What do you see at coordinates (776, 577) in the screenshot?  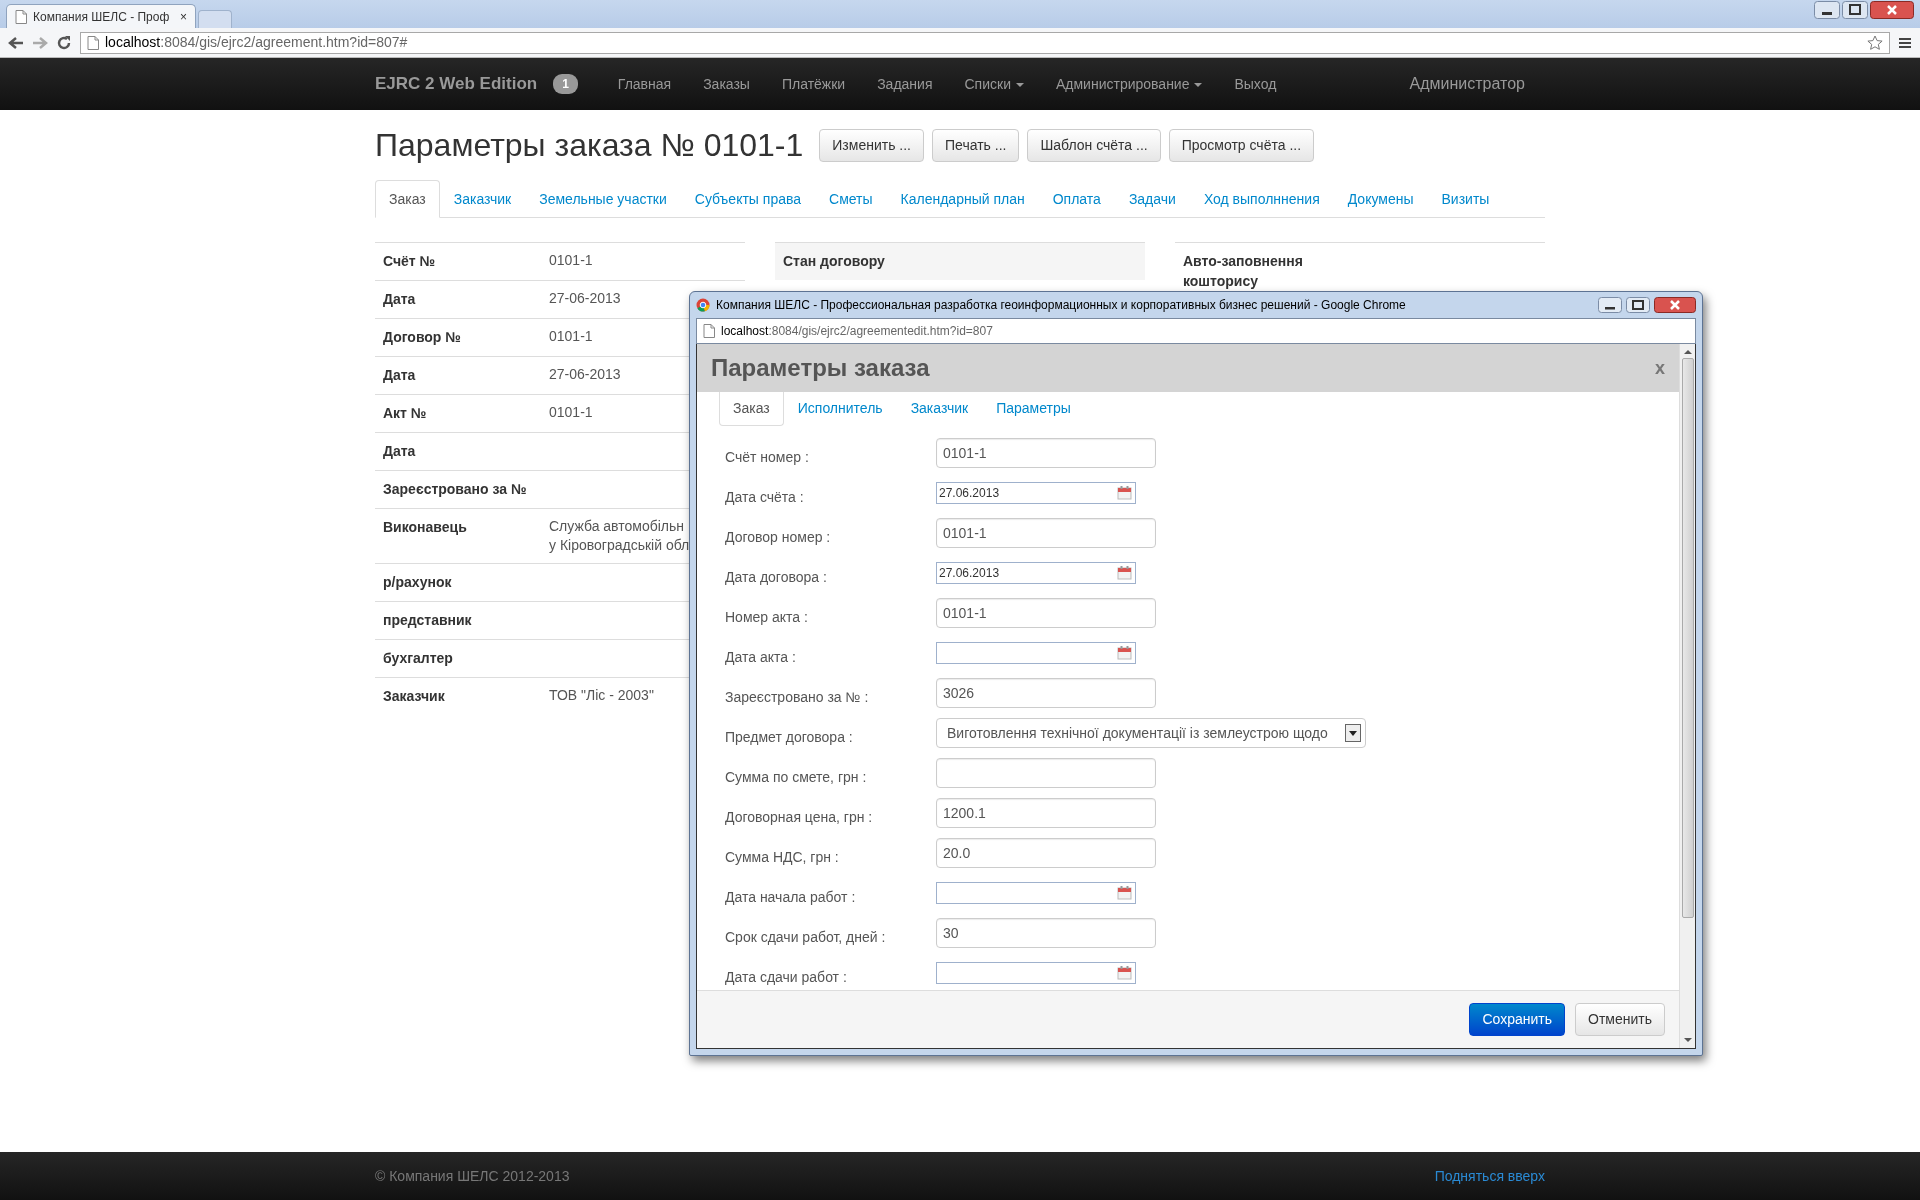 I see `field-label: Дата договора :` at bounding box center [776, 577].